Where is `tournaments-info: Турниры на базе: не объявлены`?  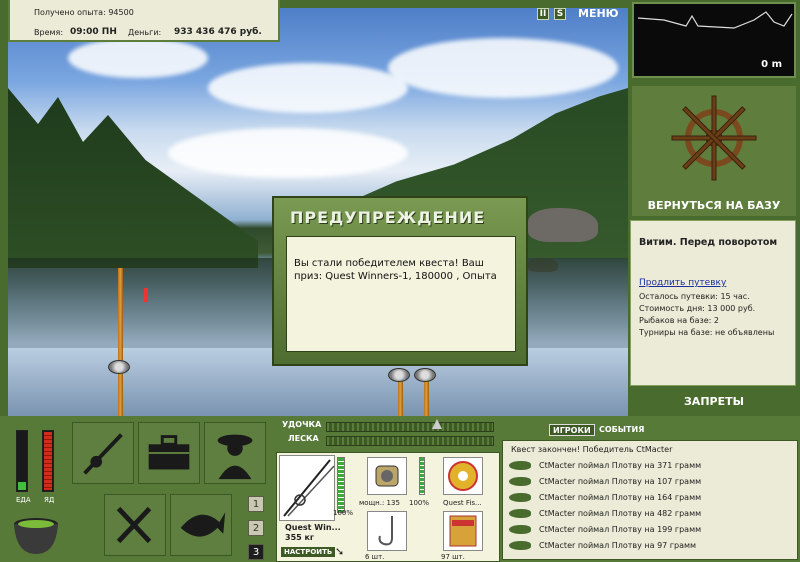
tournaments-info: Турниры на базе: не объявлены is located at coordinates (707, 332).